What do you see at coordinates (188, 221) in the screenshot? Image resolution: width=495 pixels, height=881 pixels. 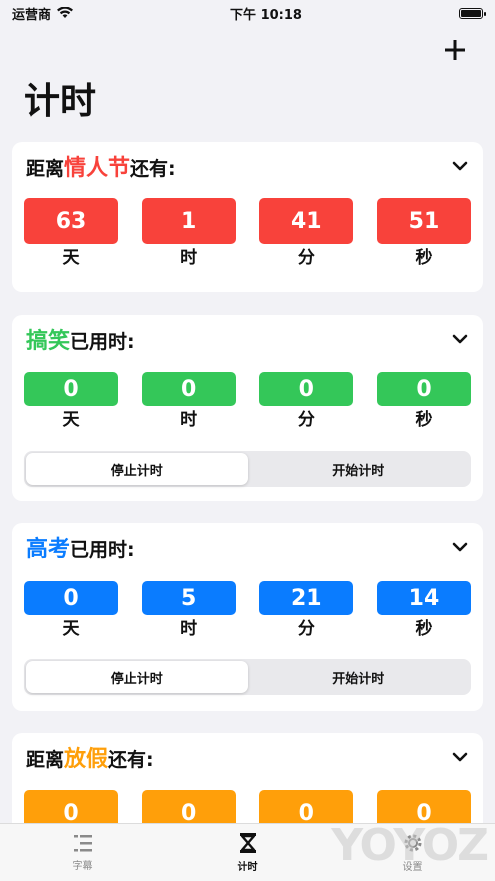 I see `hours-value: 1` at bounding box center [188, 221].